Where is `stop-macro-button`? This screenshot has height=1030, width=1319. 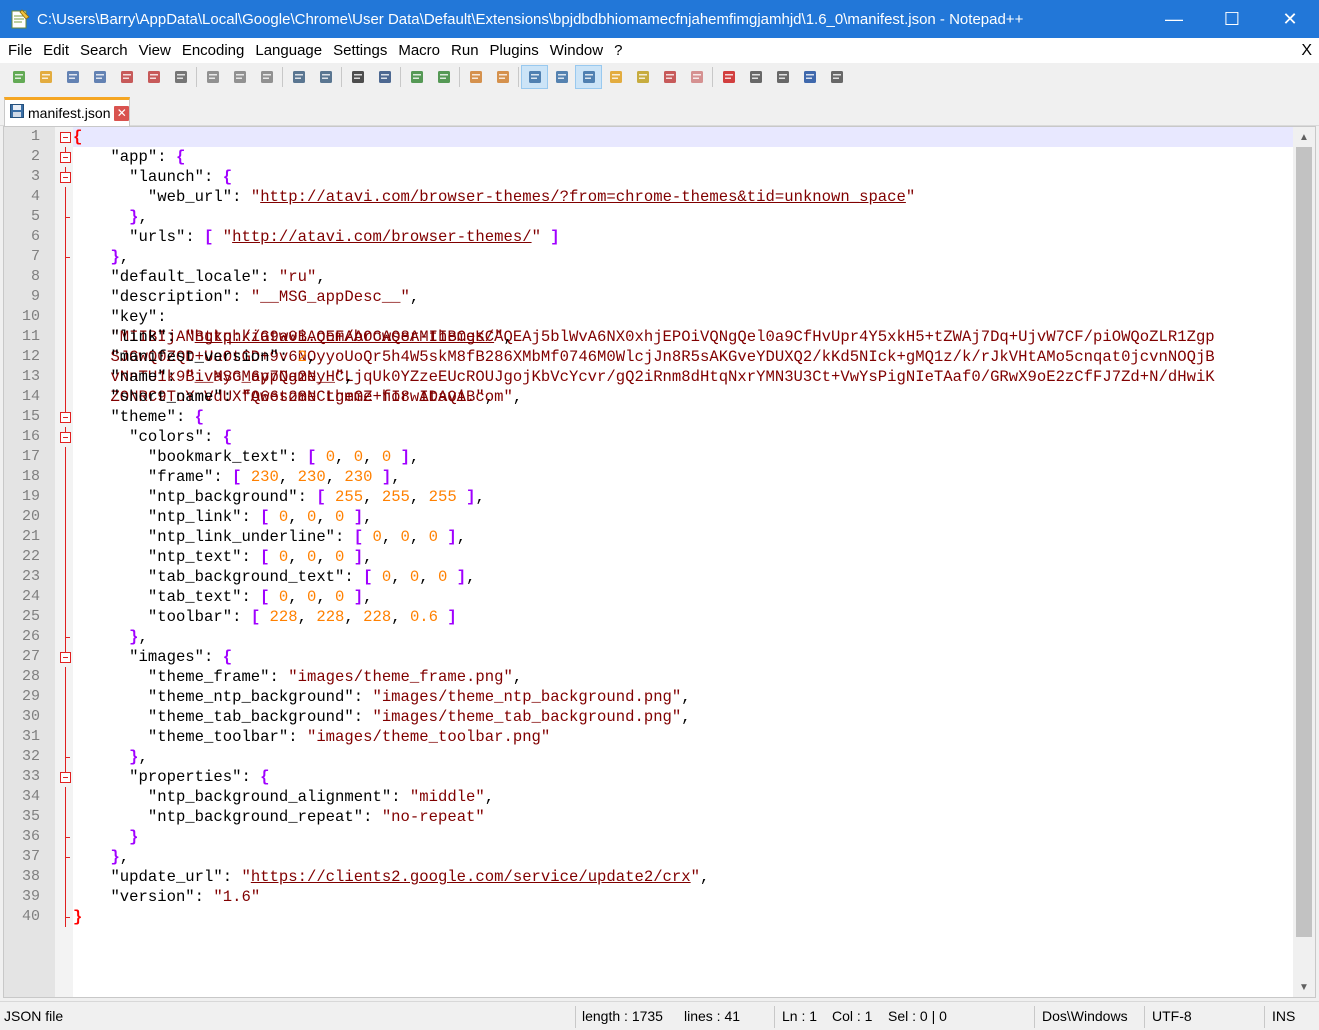 stop-macro-button is located at coordinates (755, 77).